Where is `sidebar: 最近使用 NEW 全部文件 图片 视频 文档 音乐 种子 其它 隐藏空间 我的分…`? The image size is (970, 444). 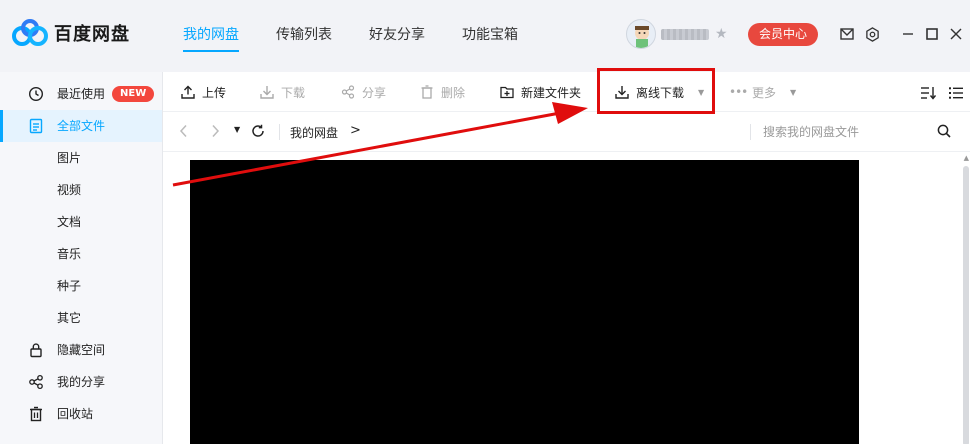 sidebar: 最近使用 NEW 全部文件 图片 视频 文档 音乐 种子 其它 隐藏空间 我的分… is located at coordinates (81, 258).